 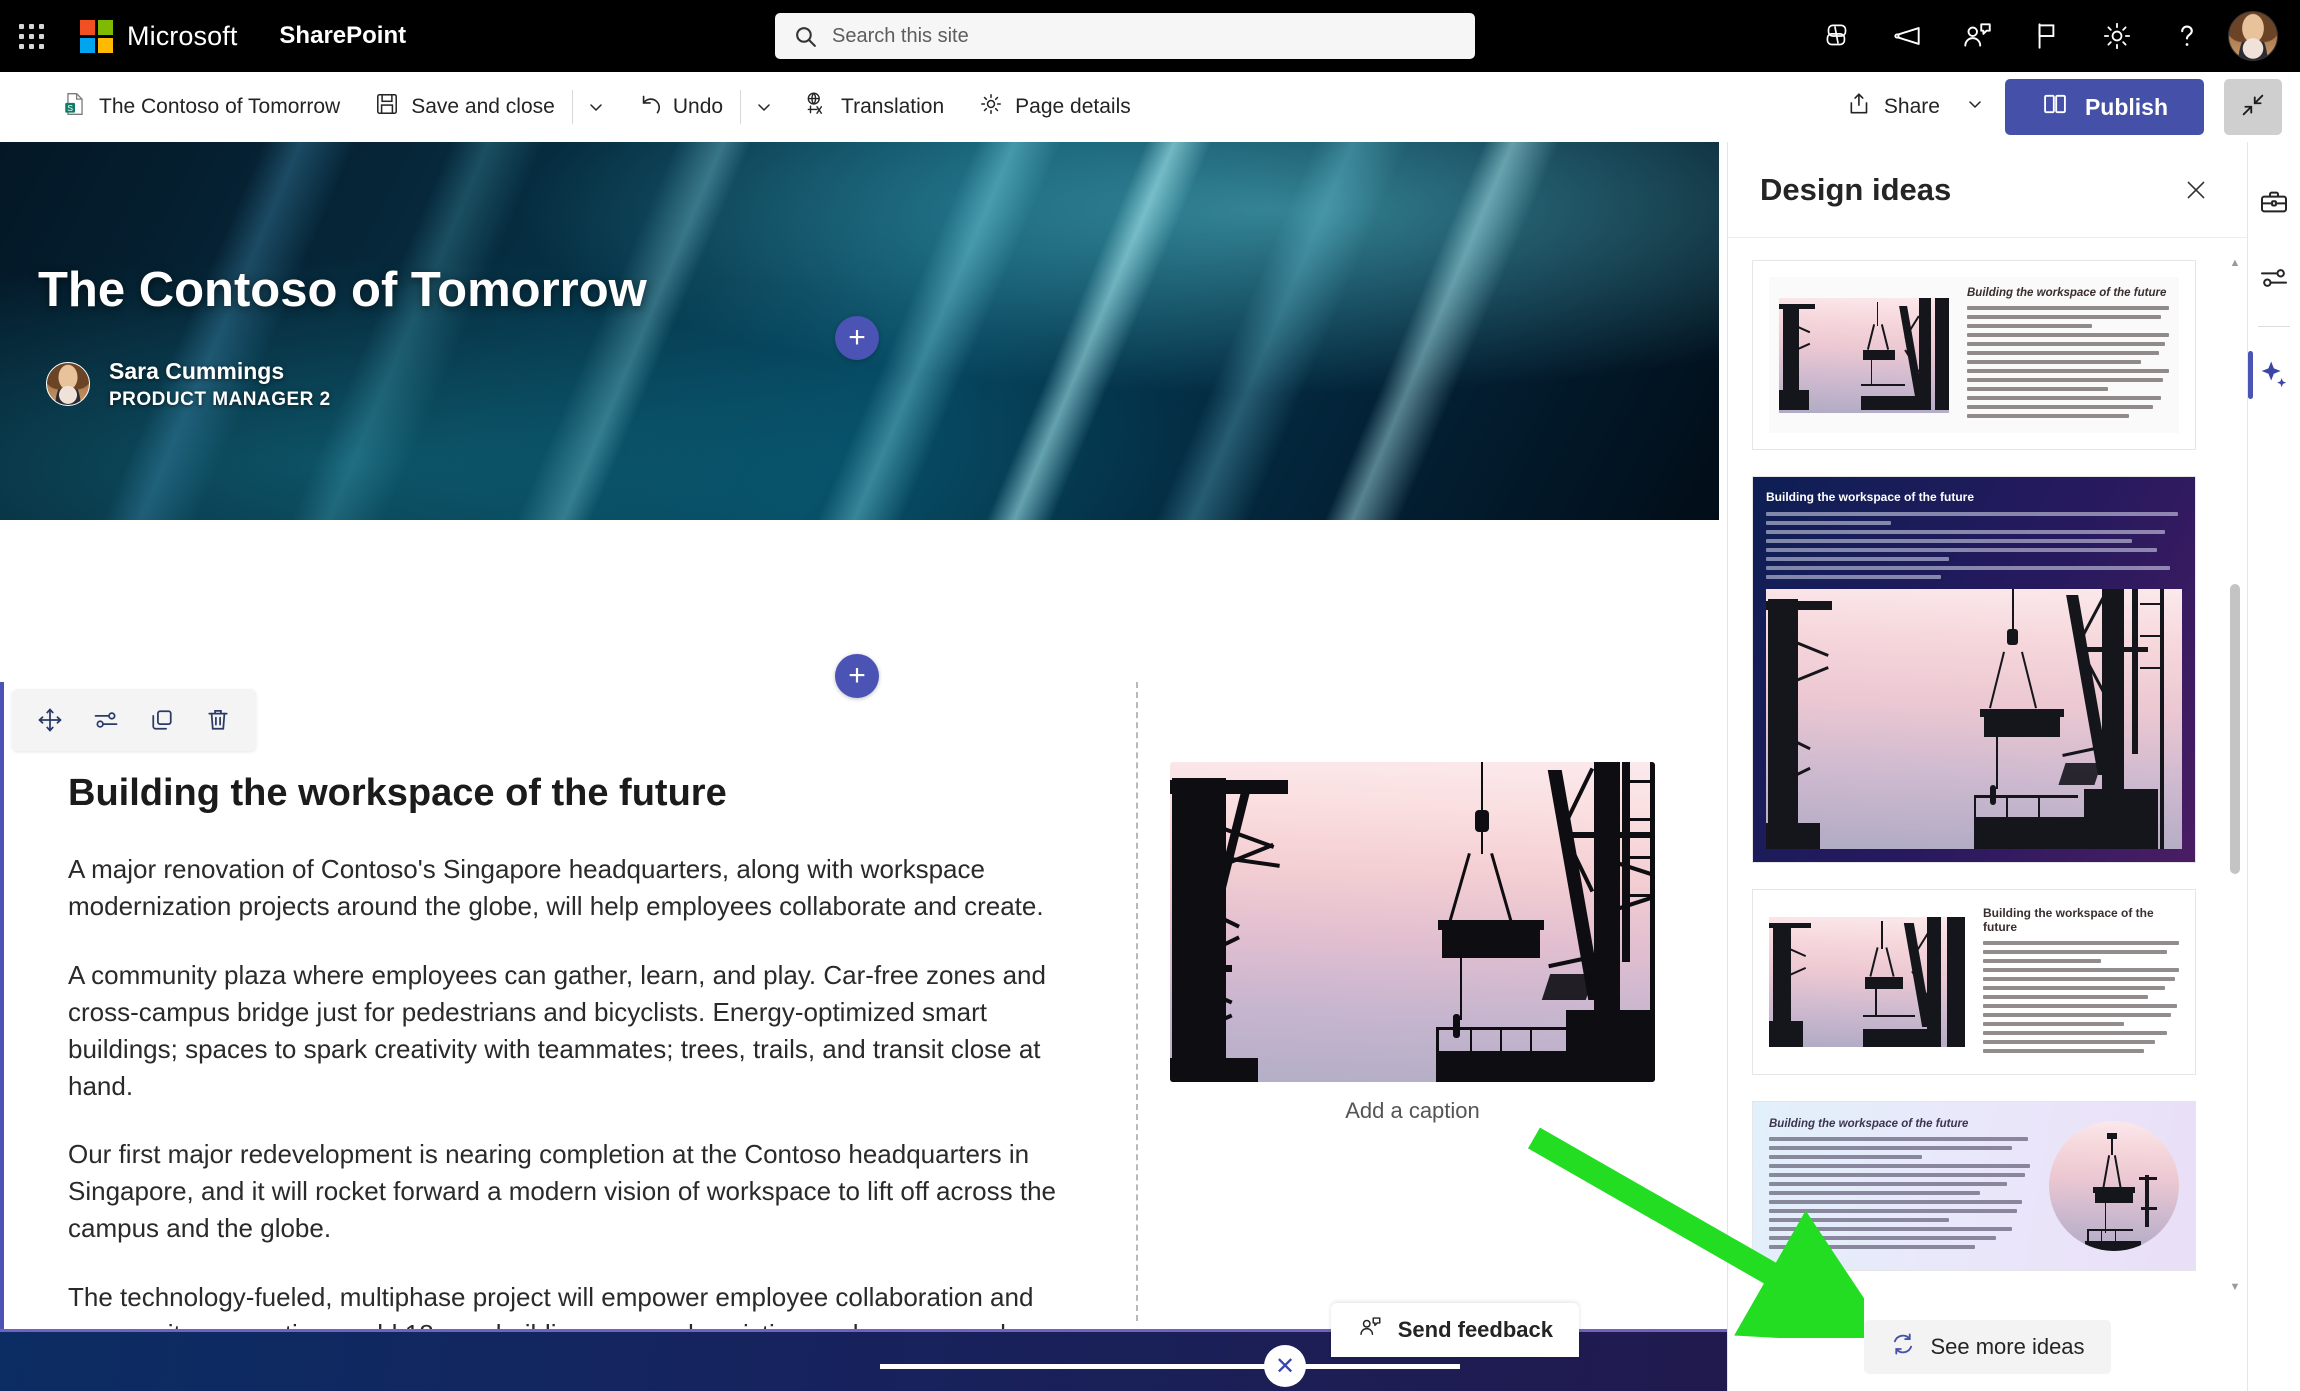 I want to click on sliders-icon, so click(x=2274, y=278).